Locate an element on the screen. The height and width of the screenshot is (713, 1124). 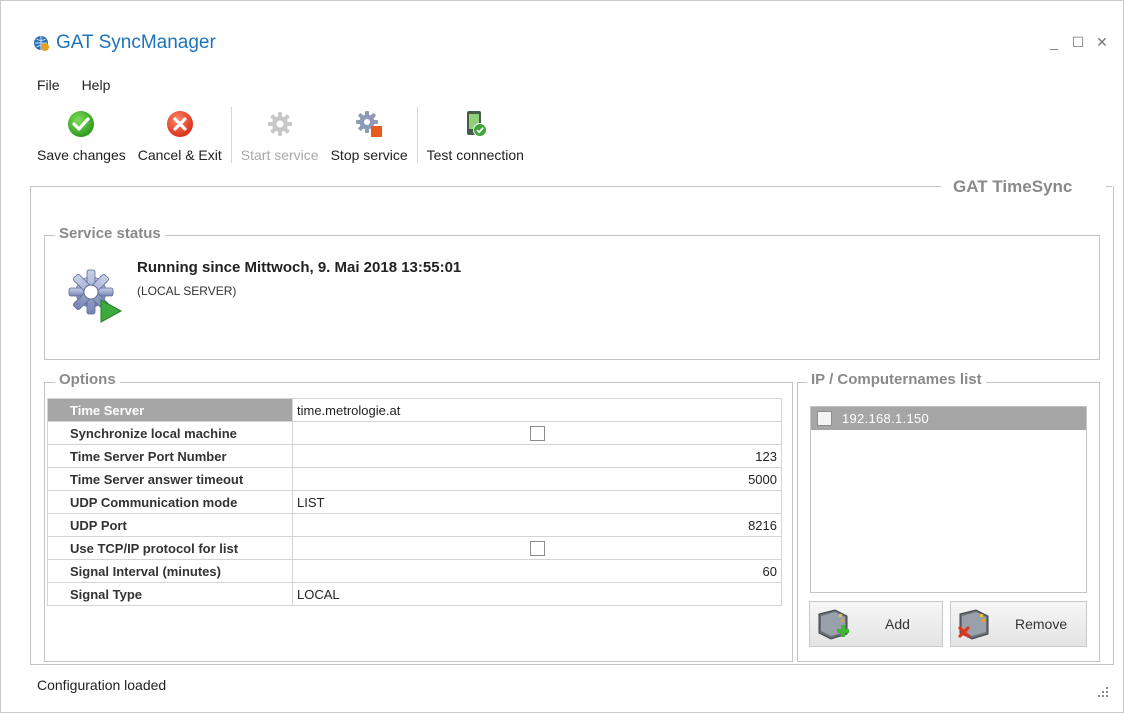
option-row-sync-local: Synchronize local machine is located at coordinates (414, 433).